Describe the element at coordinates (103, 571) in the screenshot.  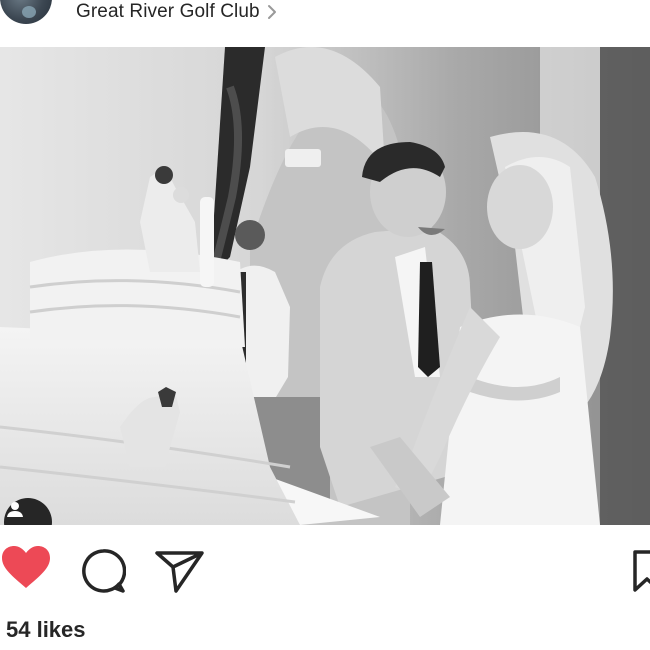
I see `comment-bubble-icon` at that location.